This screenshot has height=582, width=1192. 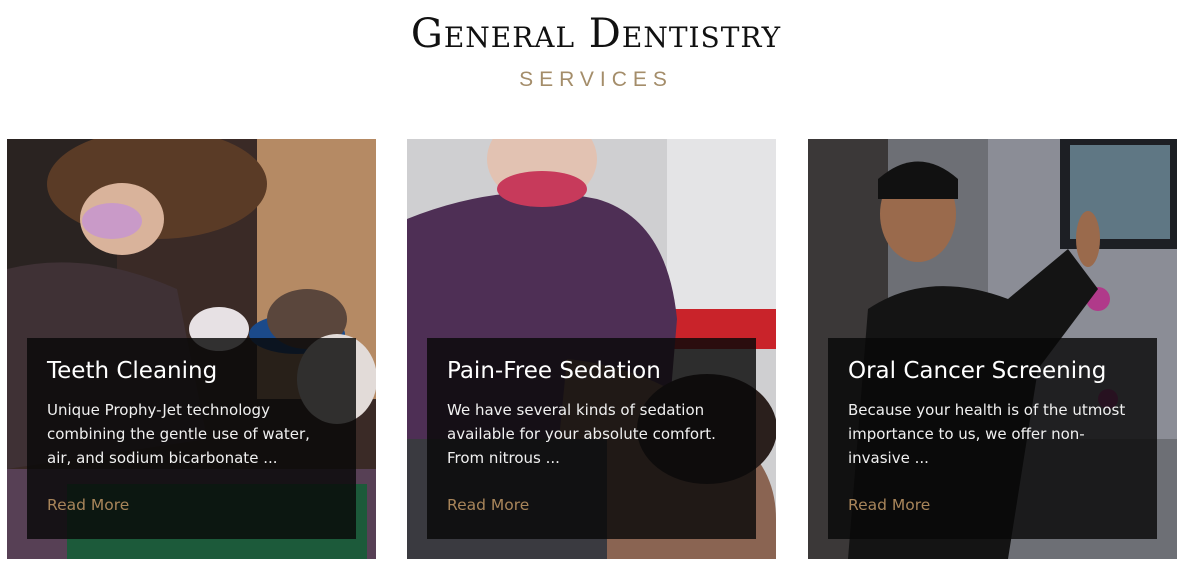 What do you see at coordinates (977, 371) in the screenshot?
I see `card-title: Oral Cancer Screening` at bounding box center [977, 371].